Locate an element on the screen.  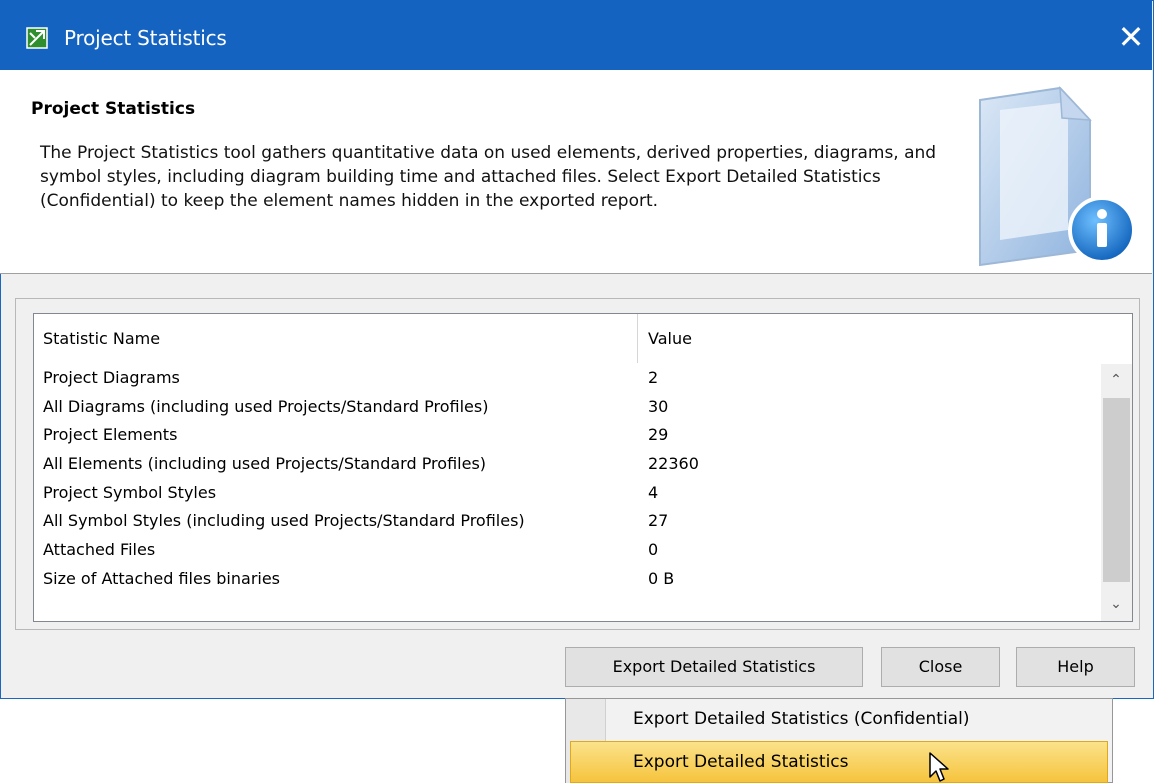
scroll-down-icon: ⌄ is located at coordinates (1116, 604).